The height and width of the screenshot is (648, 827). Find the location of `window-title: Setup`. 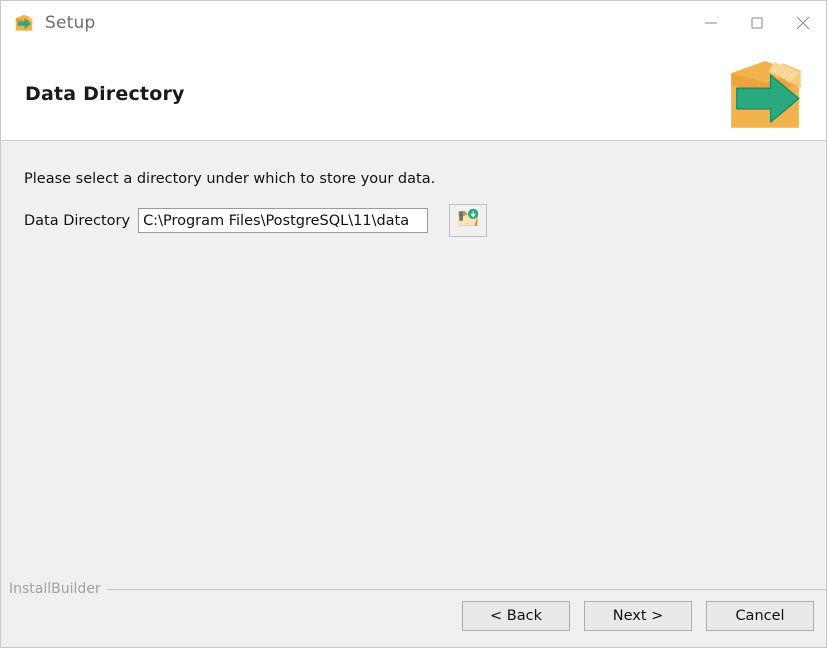

window-title: Setup is located at coordinates (70, 23).